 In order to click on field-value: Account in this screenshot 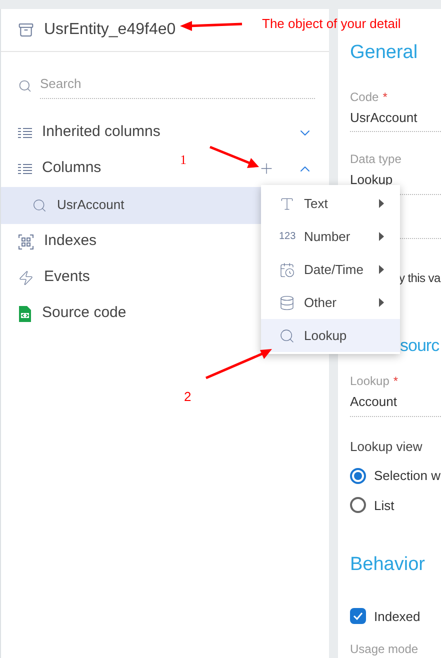, I will do `click(374, 402)`.